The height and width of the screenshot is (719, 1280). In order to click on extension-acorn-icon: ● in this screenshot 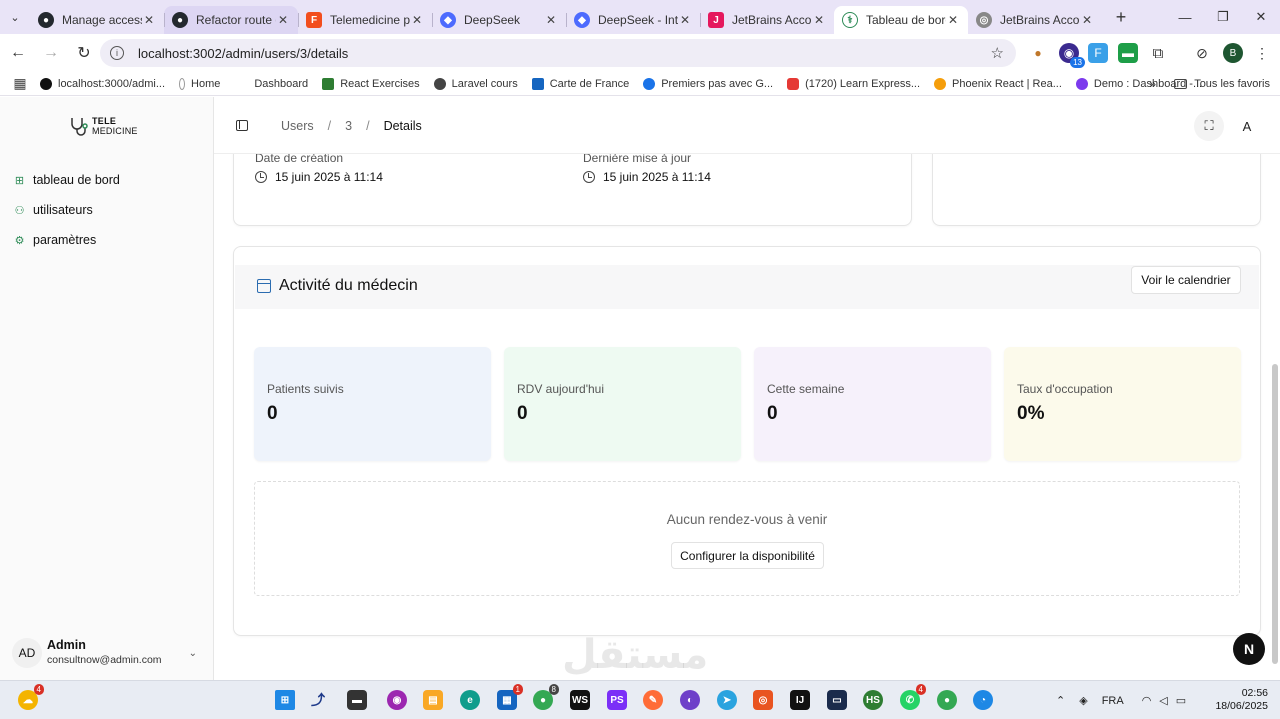, I will do `click(1038, 53)`.